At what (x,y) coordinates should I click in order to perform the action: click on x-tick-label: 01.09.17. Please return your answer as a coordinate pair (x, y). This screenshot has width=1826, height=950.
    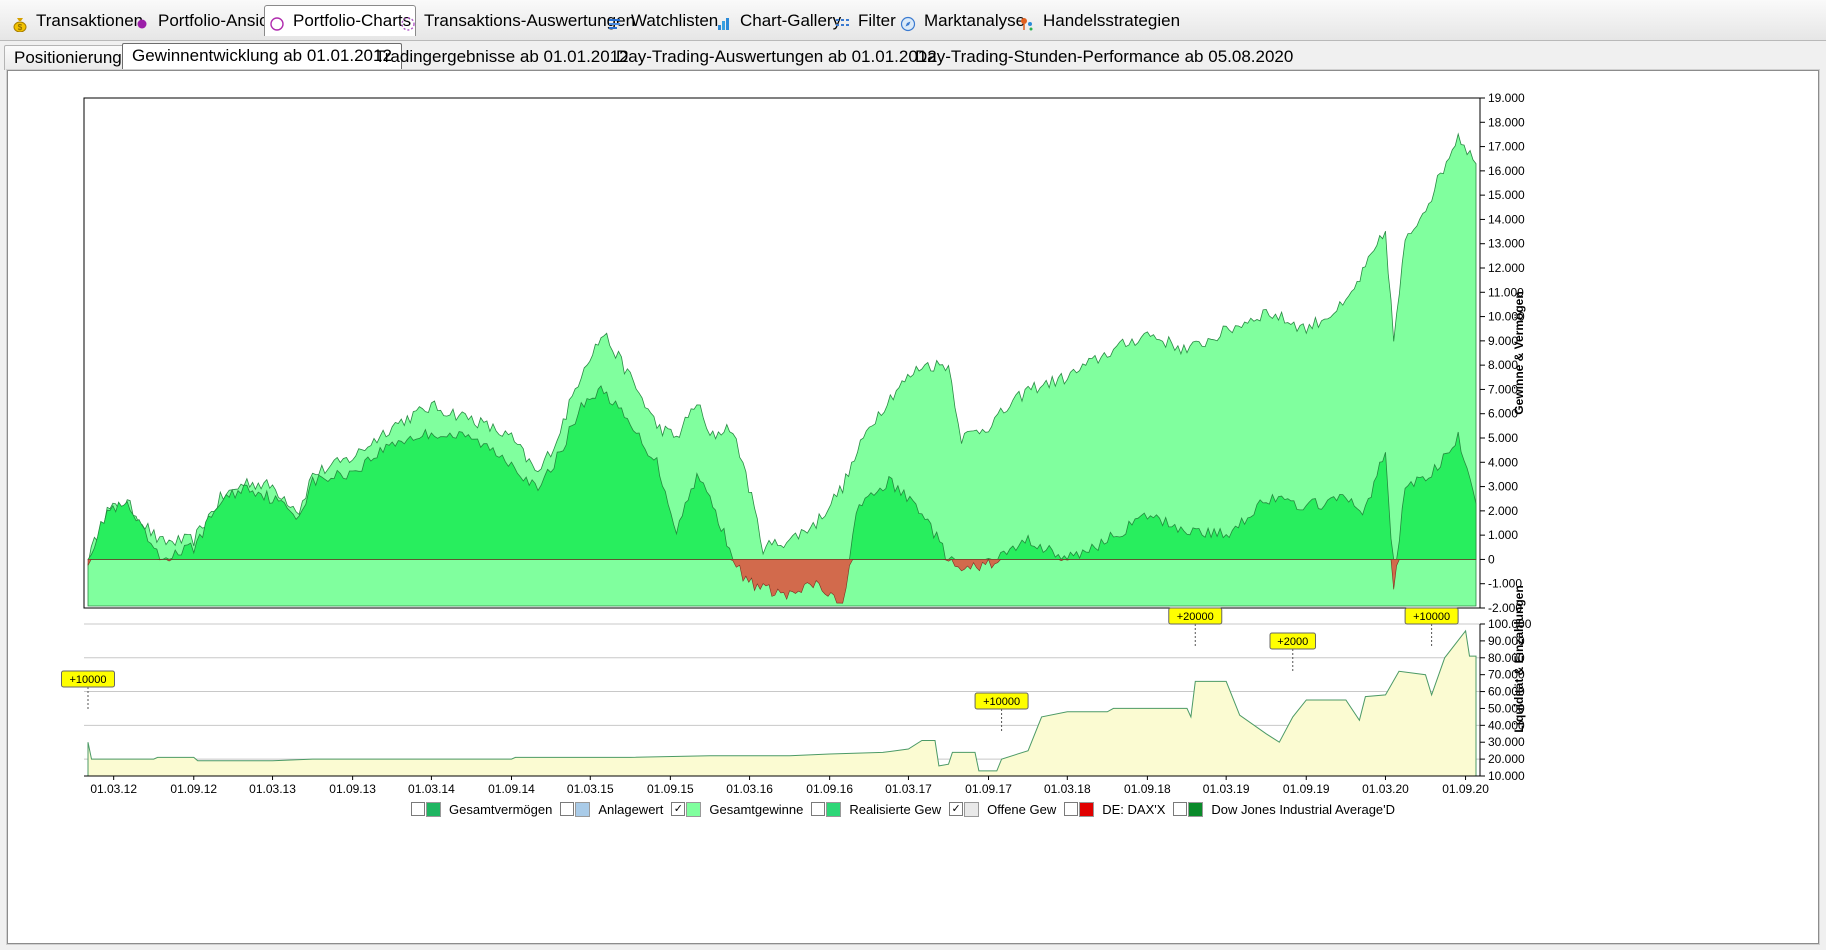
    Looking at the image, I should click on (988, 789).